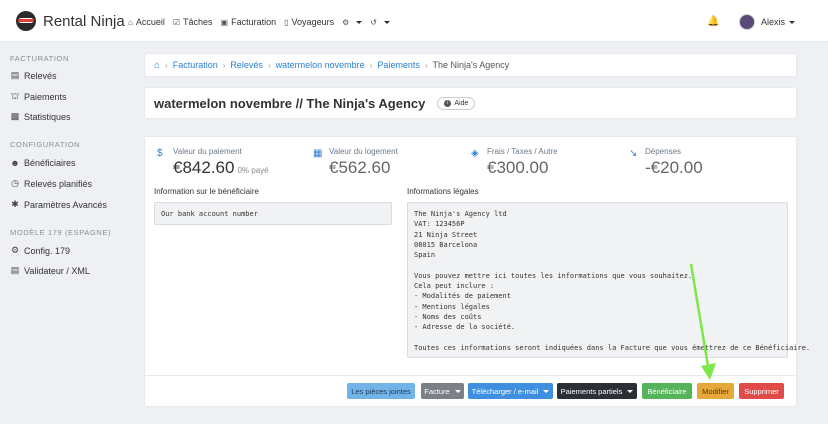  What do you see at coordinates (246, 65) in the screenshot?
I see `breadcrumb-link: Relevés` at bounding box center [246, 65].